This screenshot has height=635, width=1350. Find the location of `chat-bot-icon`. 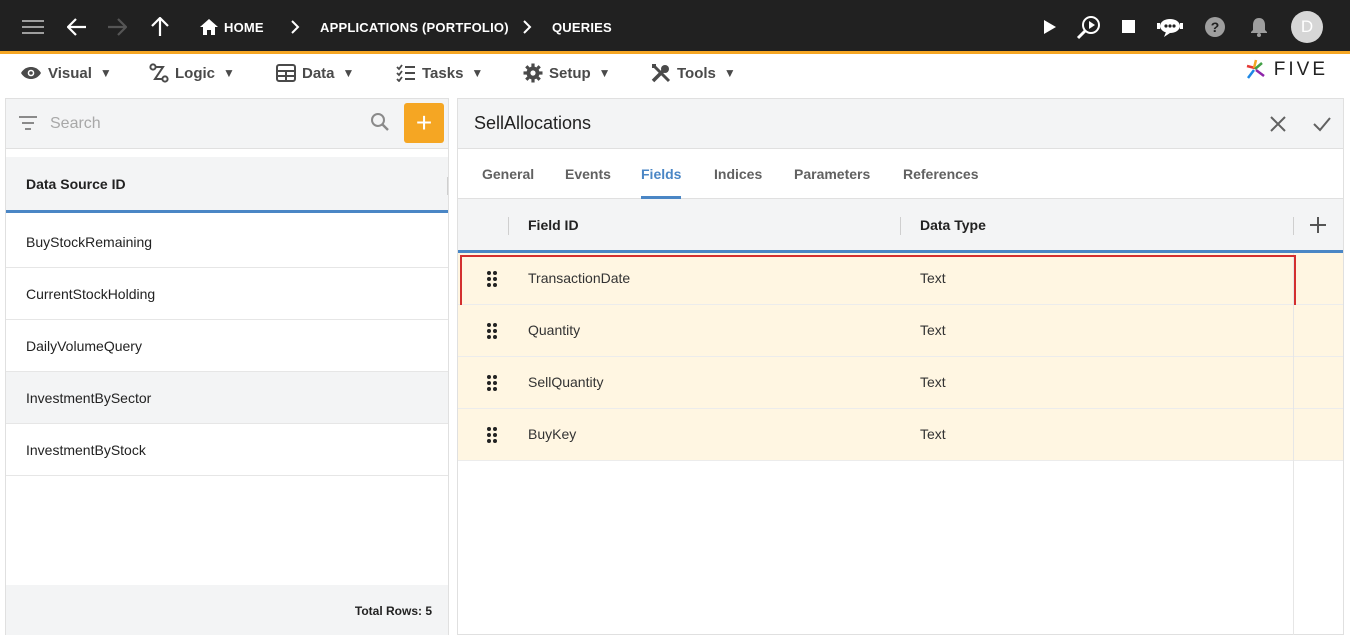

chat-bot-icon is located at coordinates (1170, 27).